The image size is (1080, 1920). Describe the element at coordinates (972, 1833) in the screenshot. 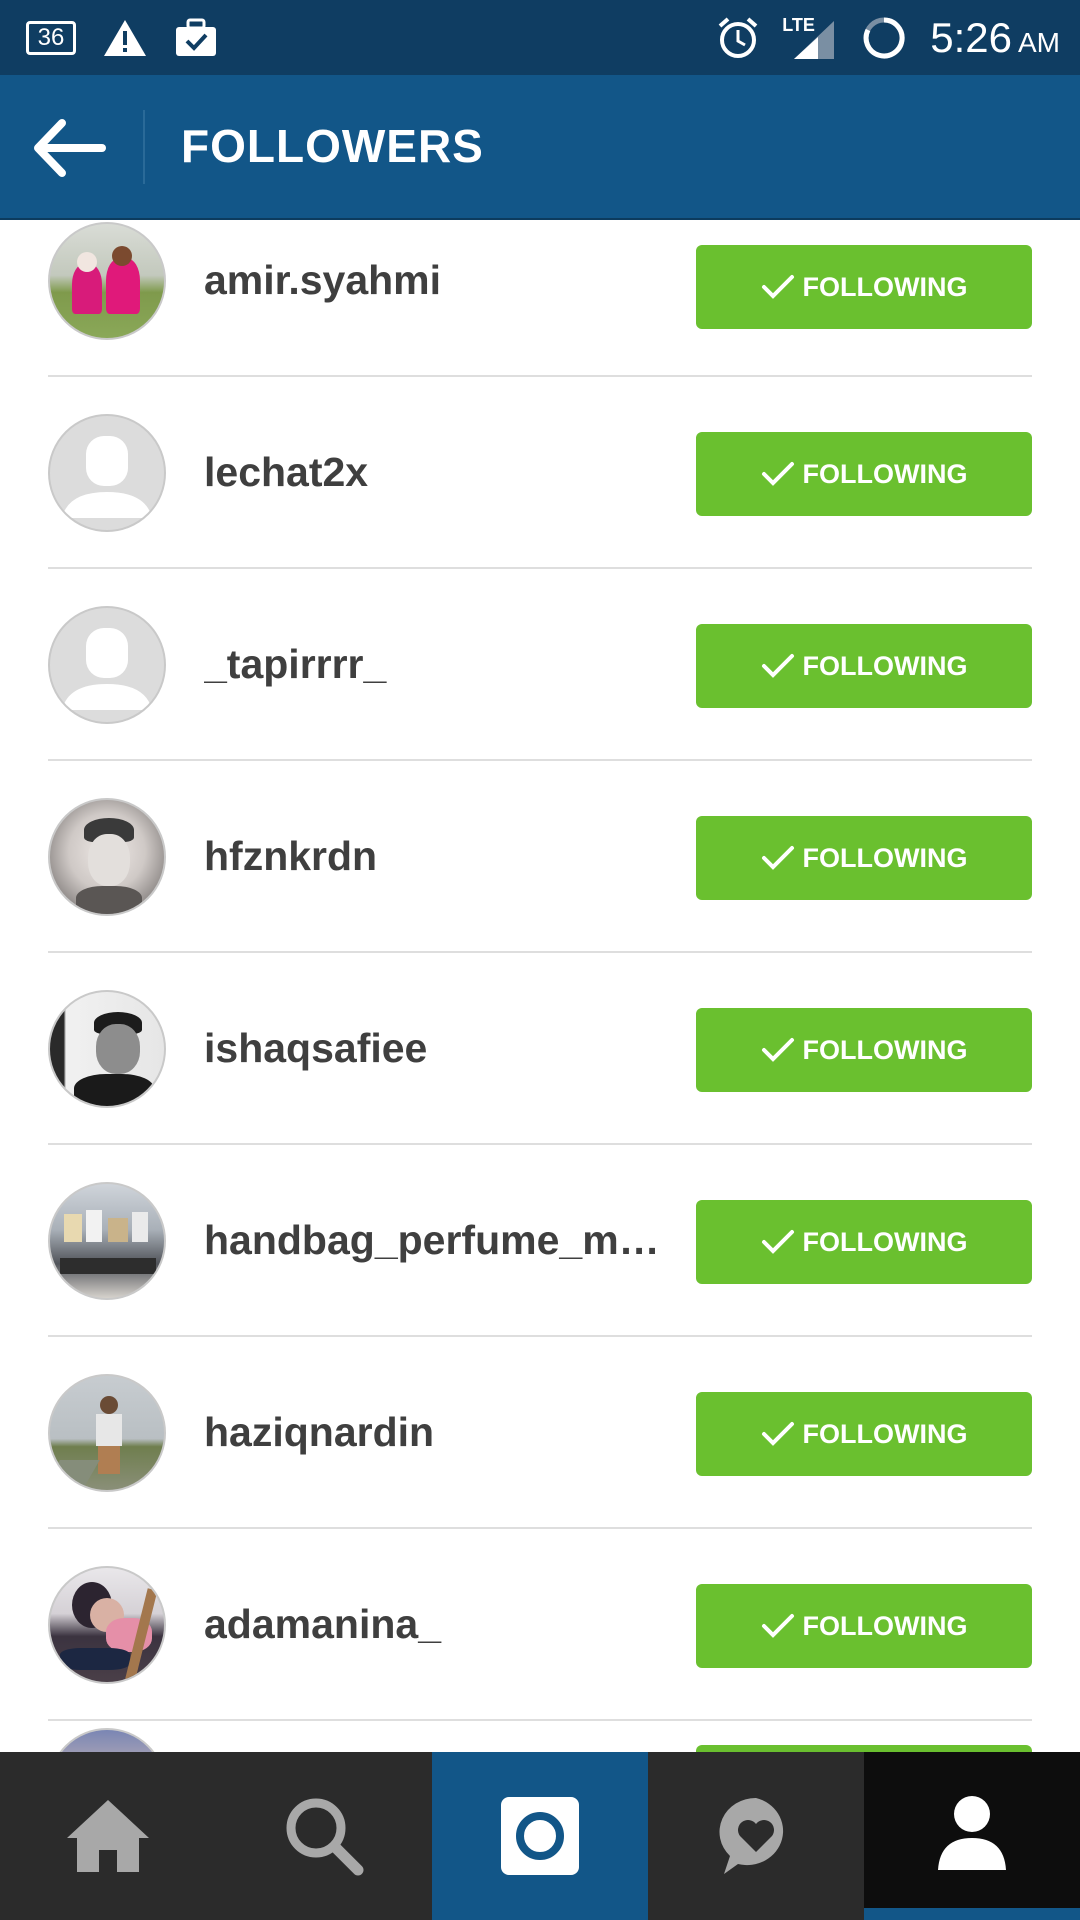

I see `profile-icon` at that location.